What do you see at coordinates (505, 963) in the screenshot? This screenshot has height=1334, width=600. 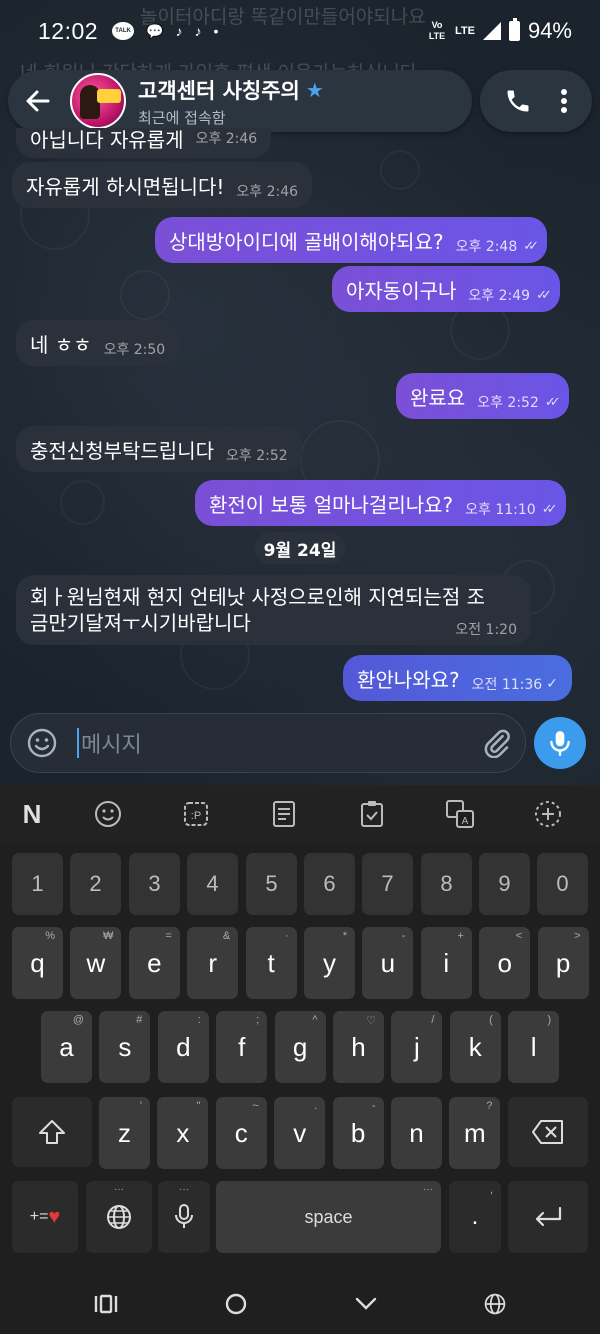 I see `key-o: < o` at bounding box center [505, 963].